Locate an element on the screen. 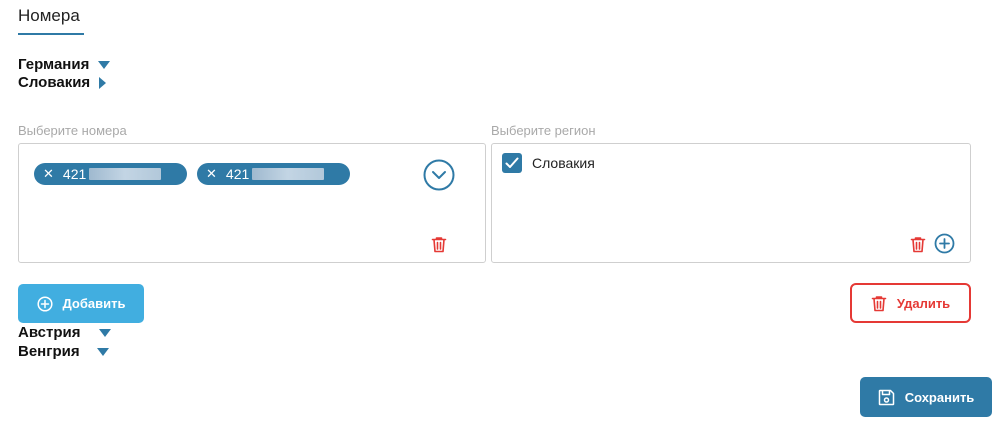  country-label: Австрия is located at coordinates (49, 332).